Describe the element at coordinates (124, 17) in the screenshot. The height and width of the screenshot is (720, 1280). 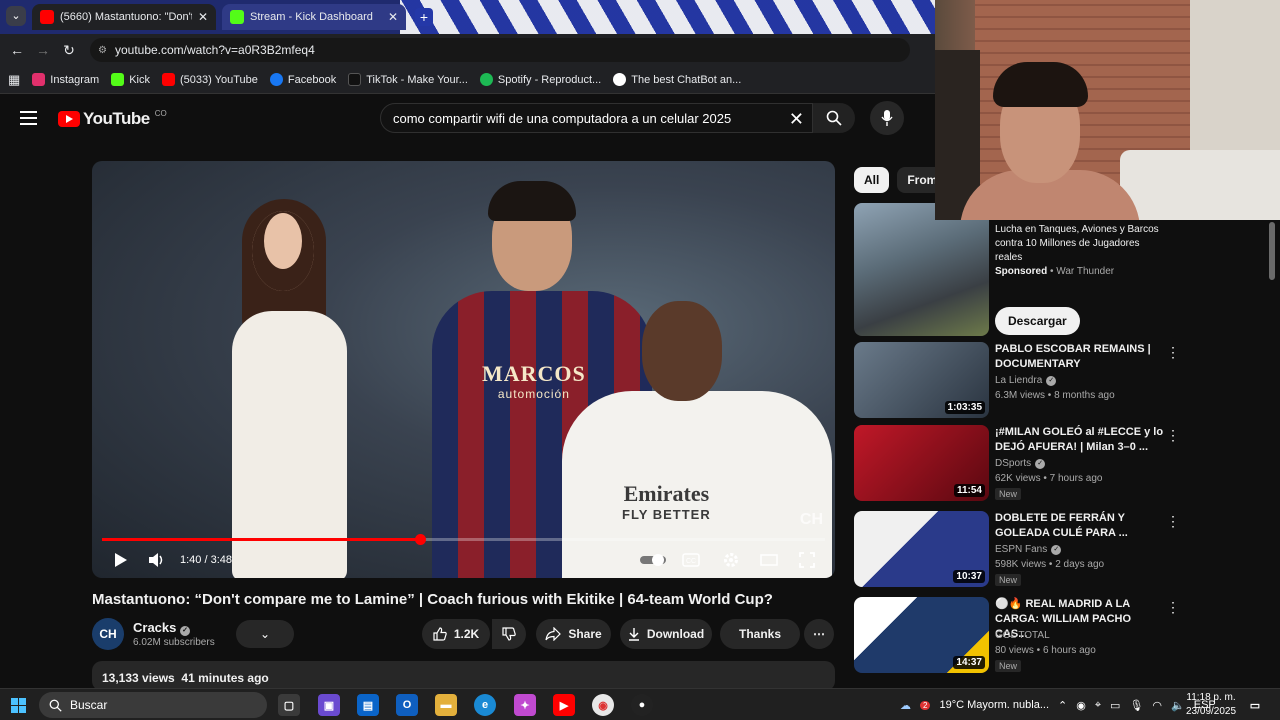
I see `tab-youtube: (5660) Mastantuono: "Don't co ✕` at that location.